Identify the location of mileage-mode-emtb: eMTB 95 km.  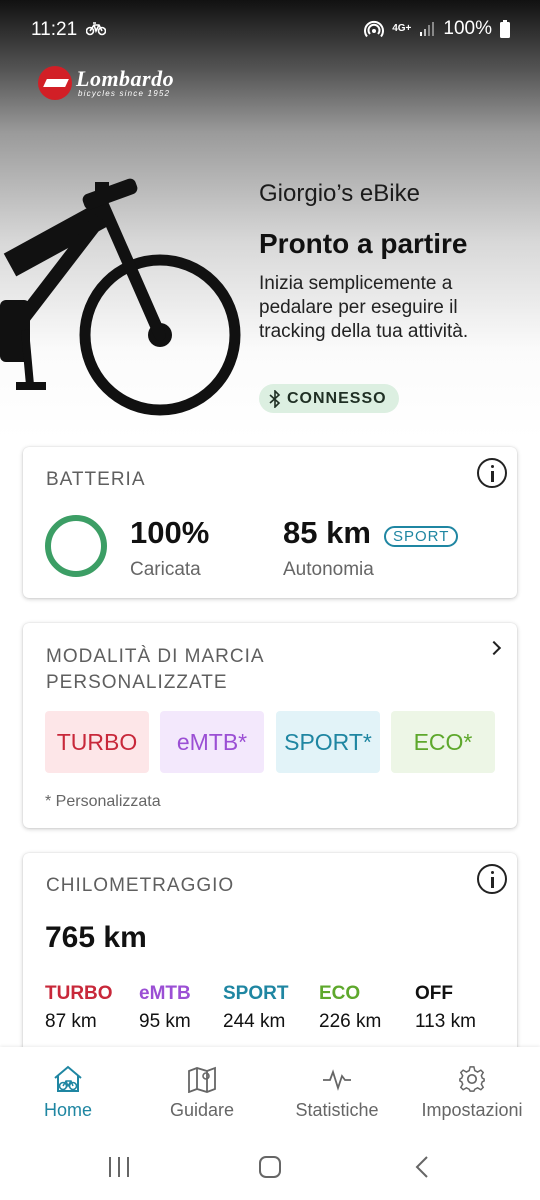
(165, 1008).